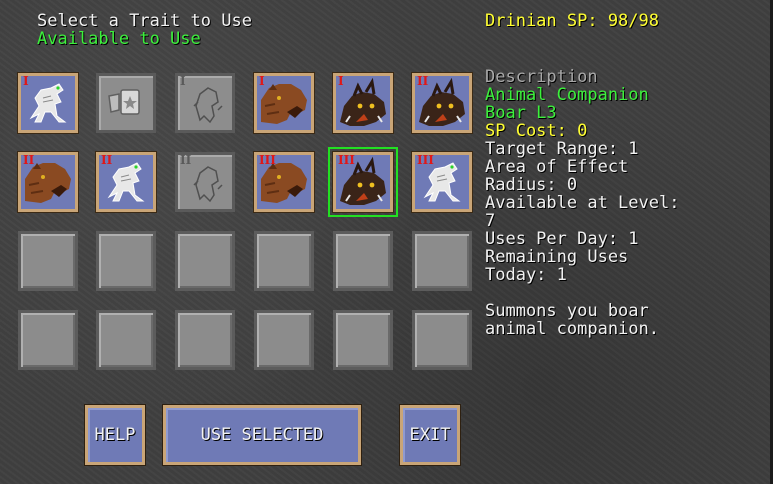  What do you see at coordinates (572, 329) in the screenshot?
I see `summary-line-2: animal companion.` at bounding box center [572, 329].